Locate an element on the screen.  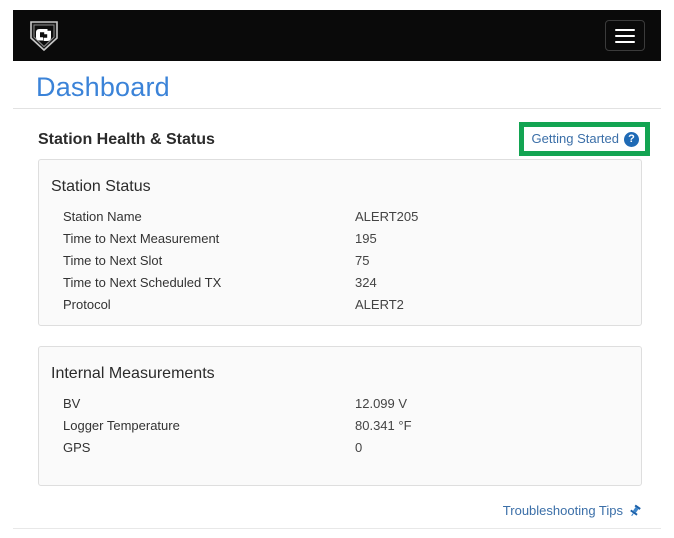
getting-started-button: Getting Started ? is located at coordinates (584, 139).